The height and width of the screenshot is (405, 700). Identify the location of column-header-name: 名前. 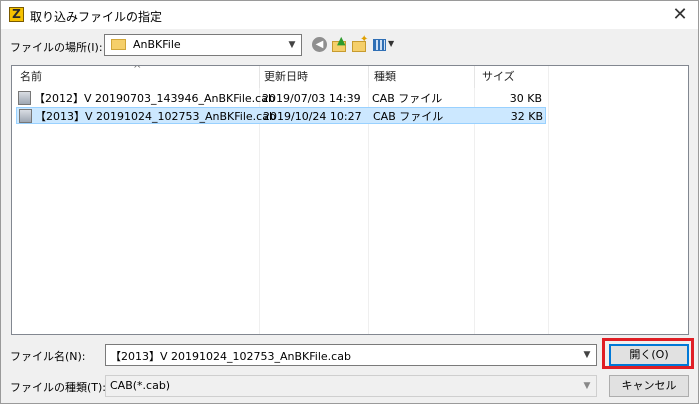
(31, 77).